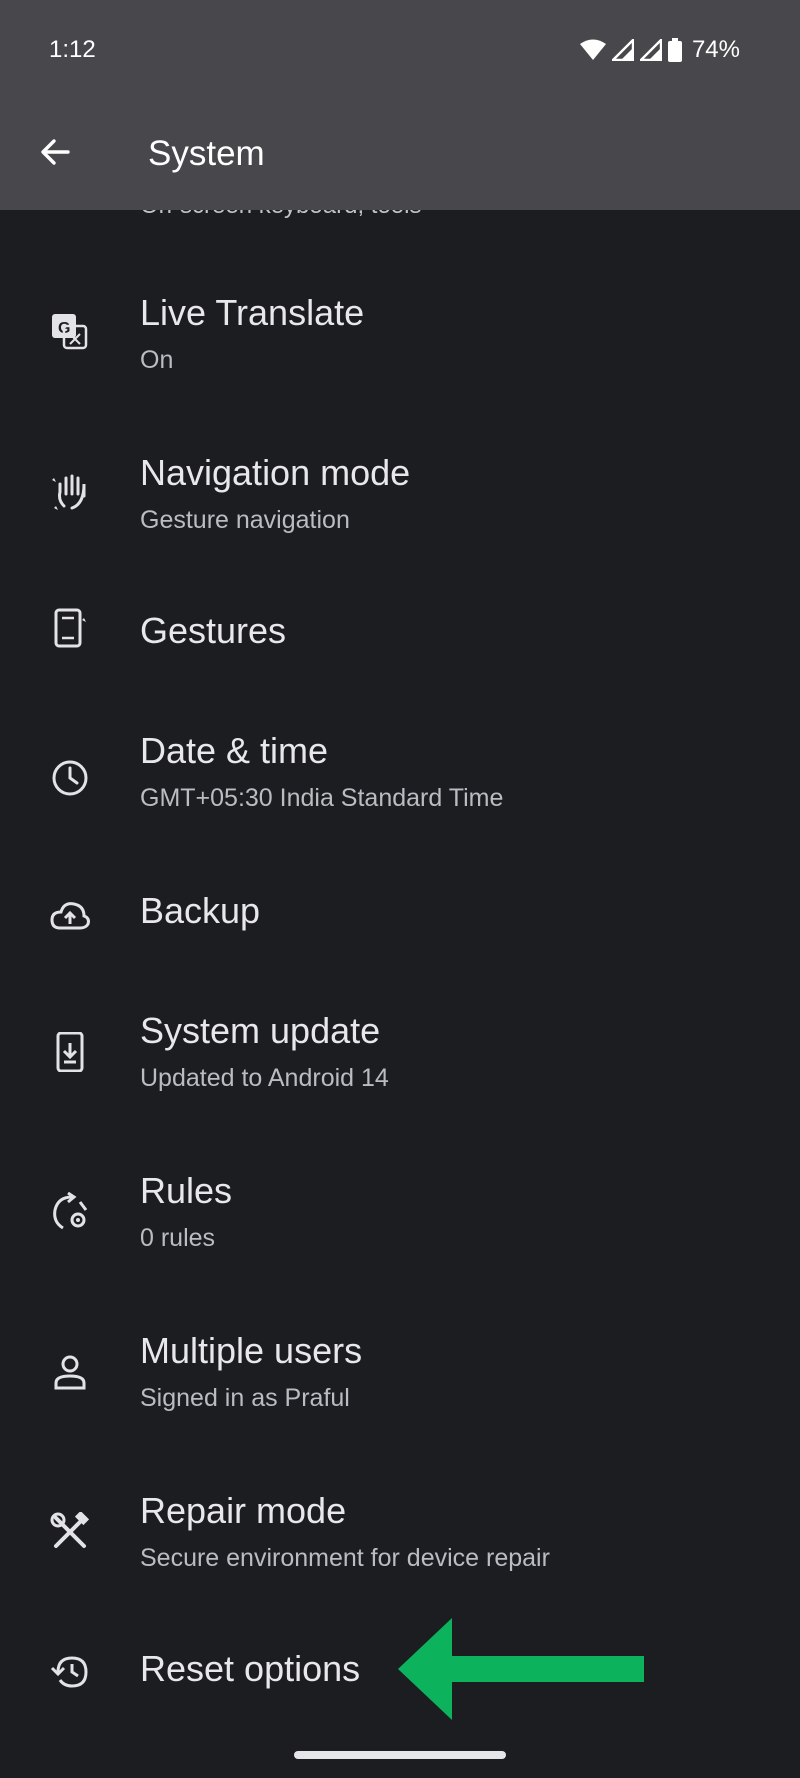  Describe the element at coordinates (250, 1668) in the screenshot. I see `item-label: Reset options` at that location.